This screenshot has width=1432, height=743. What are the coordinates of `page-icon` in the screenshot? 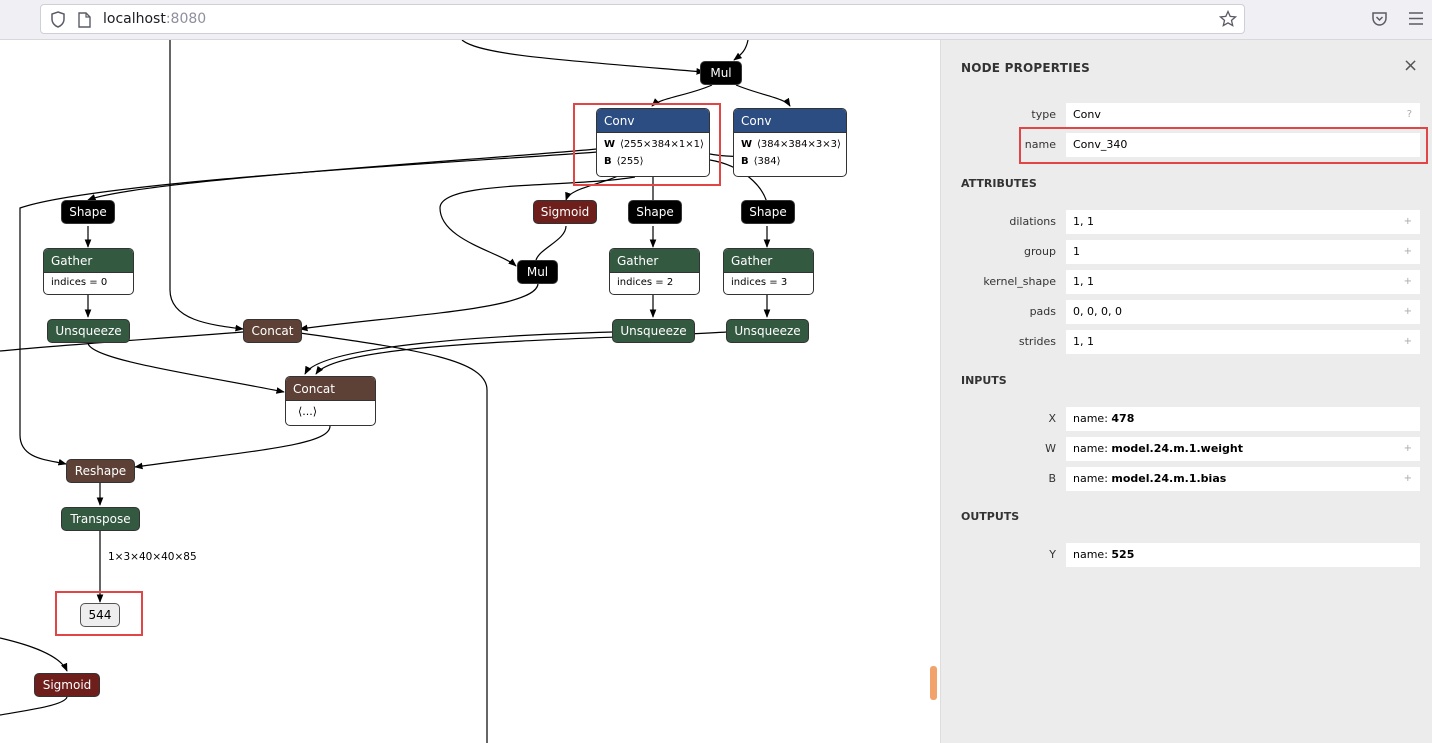 It's located at (84, 22).